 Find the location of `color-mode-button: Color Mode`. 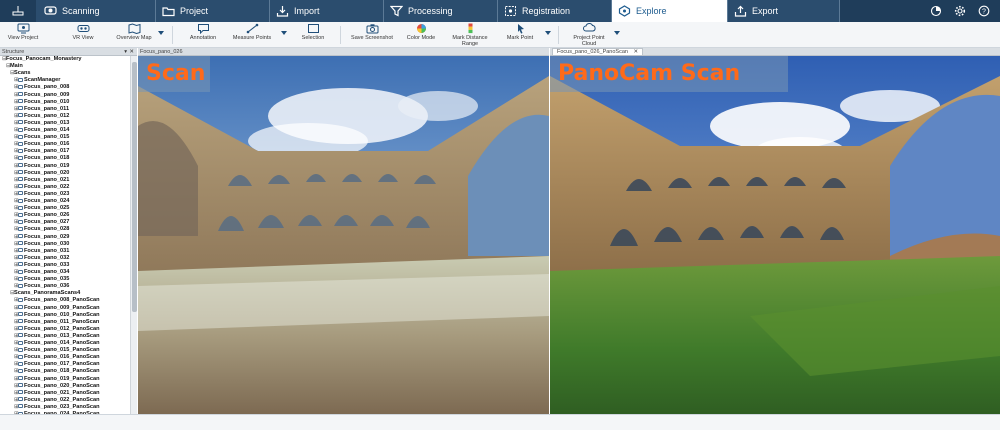

color-mode-button: Color Mode is located at coordinates (421, 35).